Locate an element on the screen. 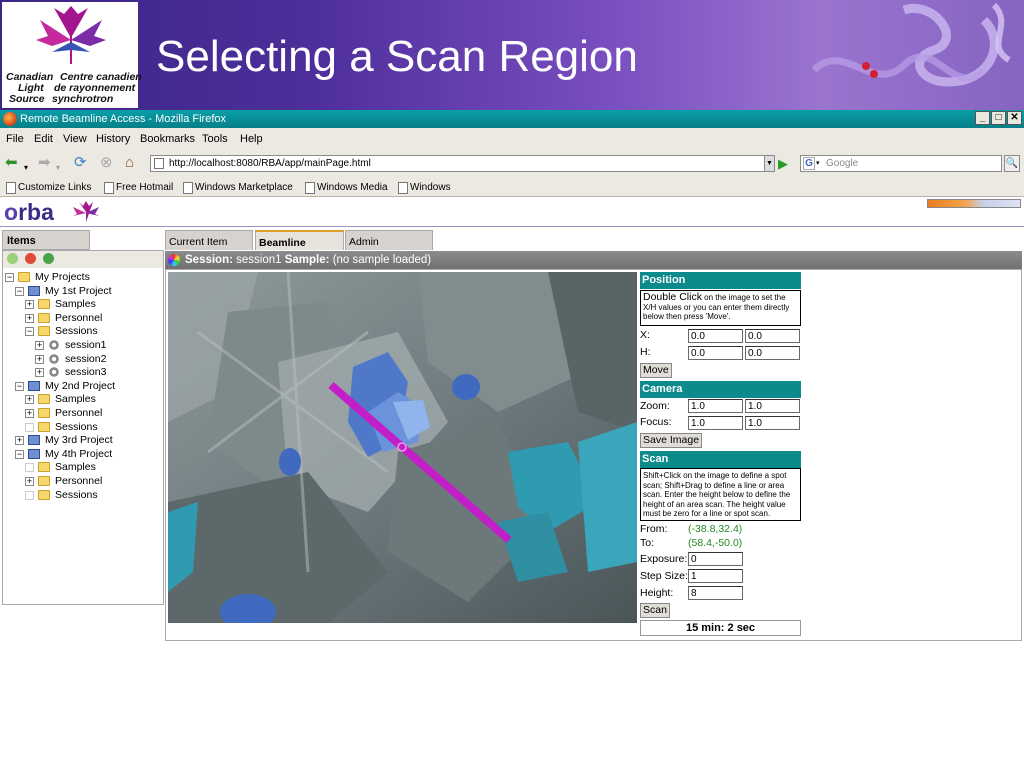 The height and width of the screenshot is (768, 1024). google-icon: G is located at coordinates (809, 163).